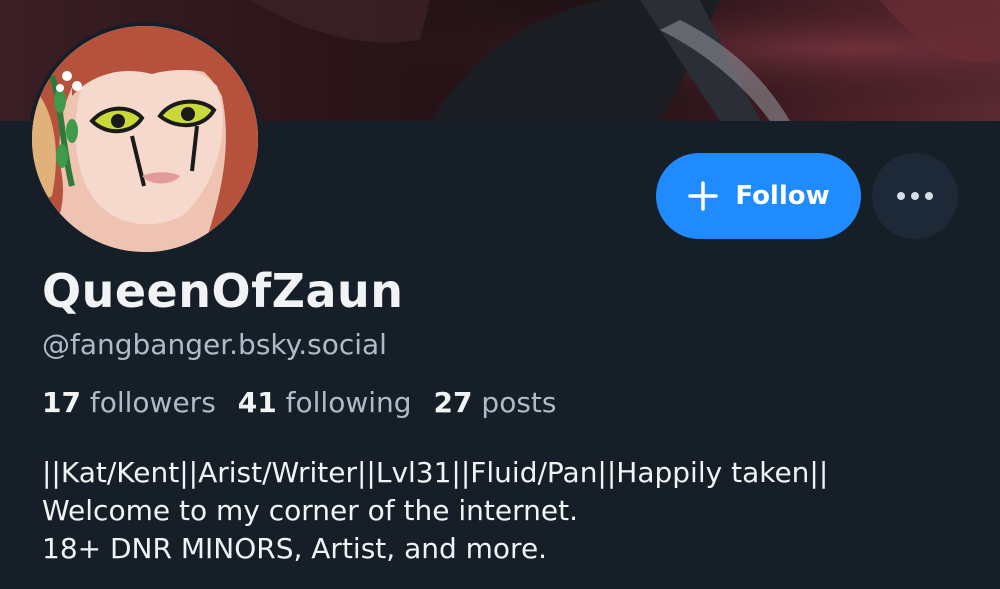 The height and width of the screenshot is (589, 1000). What do you see at coordinates (453, 402) in the screenshot?
I see `posts-count: 27` at bounding box center [453, 402].